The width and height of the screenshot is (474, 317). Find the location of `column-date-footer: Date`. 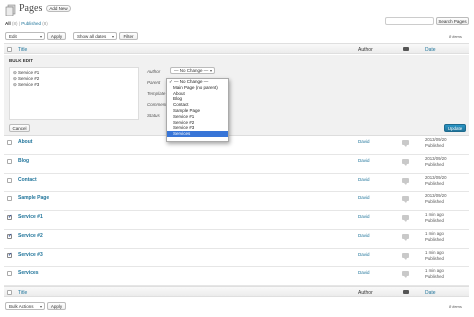

column-date-footer: Date is located at coordinates (430, 293).